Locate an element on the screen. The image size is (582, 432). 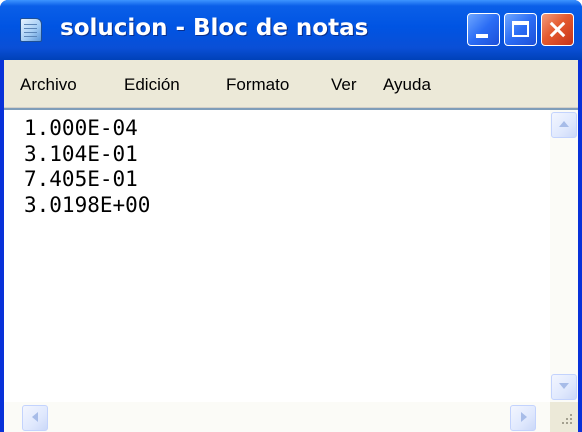
menu-formato: Formato is located at coordinates (257, 85).